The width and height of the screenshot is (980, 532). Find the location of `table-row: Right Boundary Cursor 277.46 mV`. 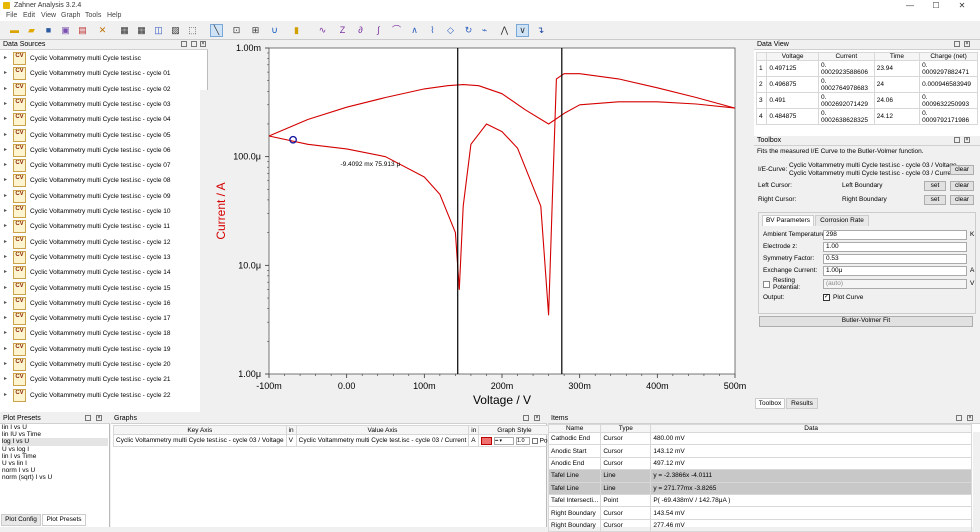

table-row: Right Boundary Cursor 277.46 mV is located at coordinates (759, 525).